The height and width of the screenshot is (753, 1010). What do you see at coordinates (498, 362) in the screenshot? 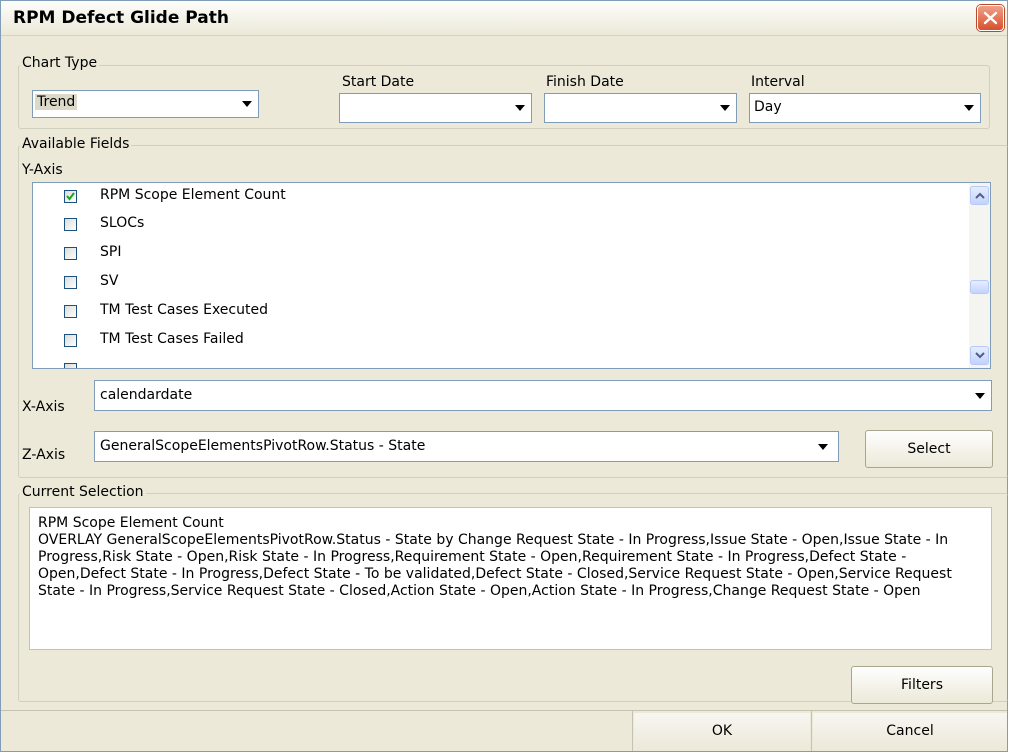
I see `list-item` at bounding box center [498, 362].